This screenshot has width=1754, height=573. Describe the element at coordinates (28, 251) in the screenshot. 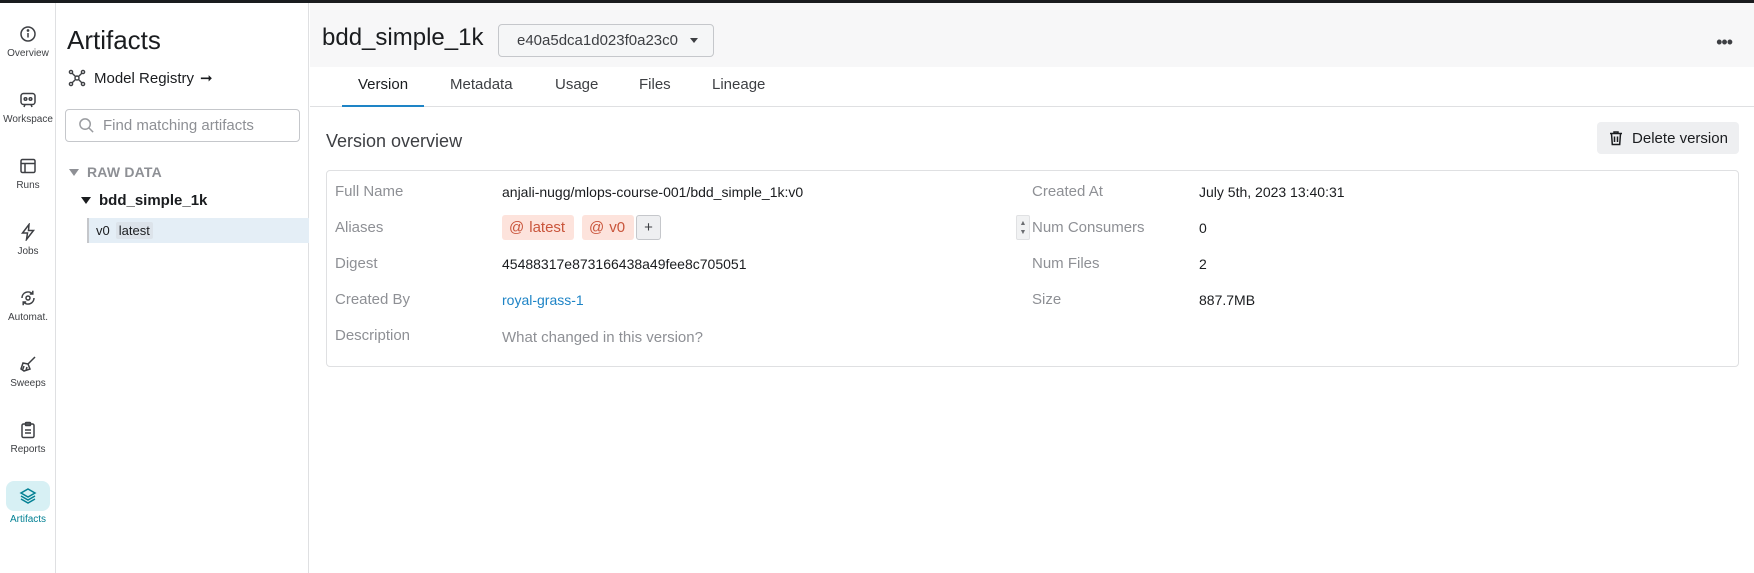

I see `rail-label: Jobs` at that location.